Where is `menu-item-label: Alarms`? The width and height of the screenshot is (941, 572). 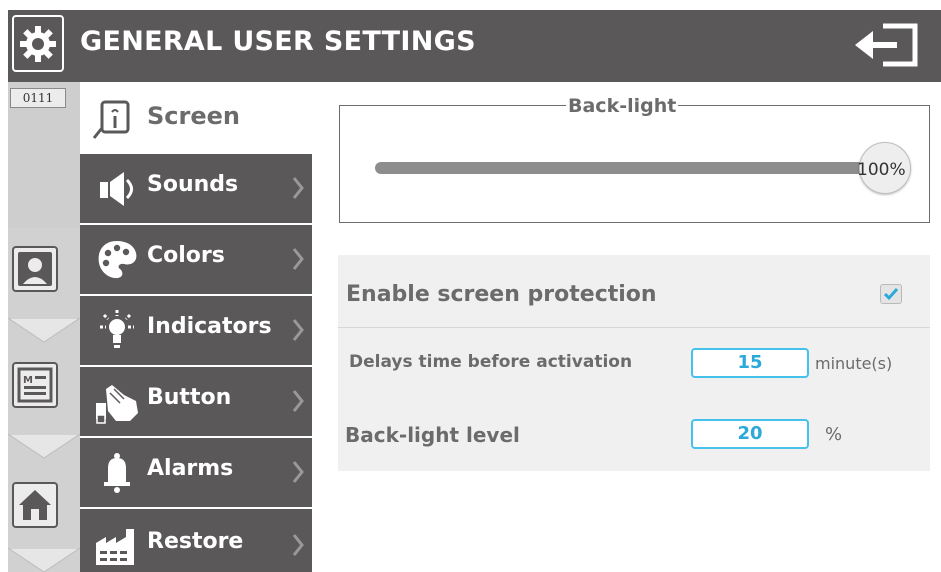
menu-item-label: Alarms is located at coordinates (190, 468).